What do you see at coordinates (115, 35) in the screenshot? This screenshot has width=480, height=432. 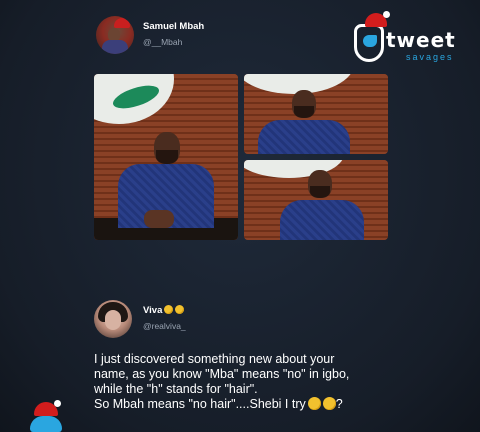 I see `tweet1-avatar` at bounding box center [115, 35].